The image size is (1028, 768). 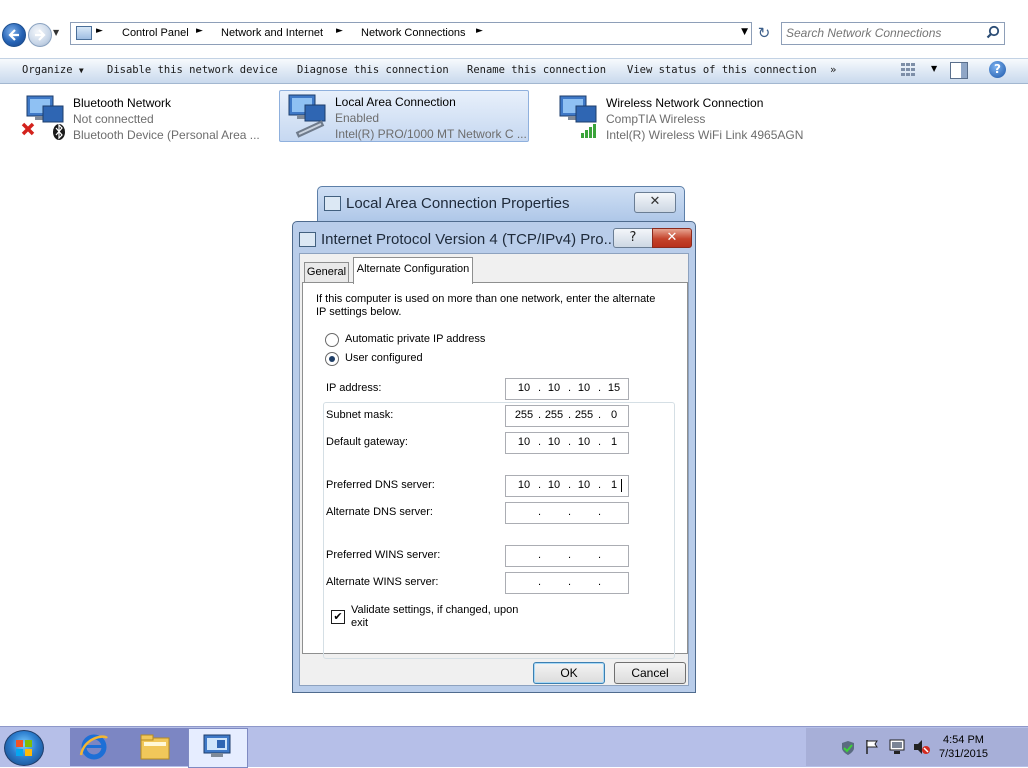 What do you see at coordinates (43, 117) in the screenshot?
I see `bluetooth-network-icon` at bounding box center [43, 117].